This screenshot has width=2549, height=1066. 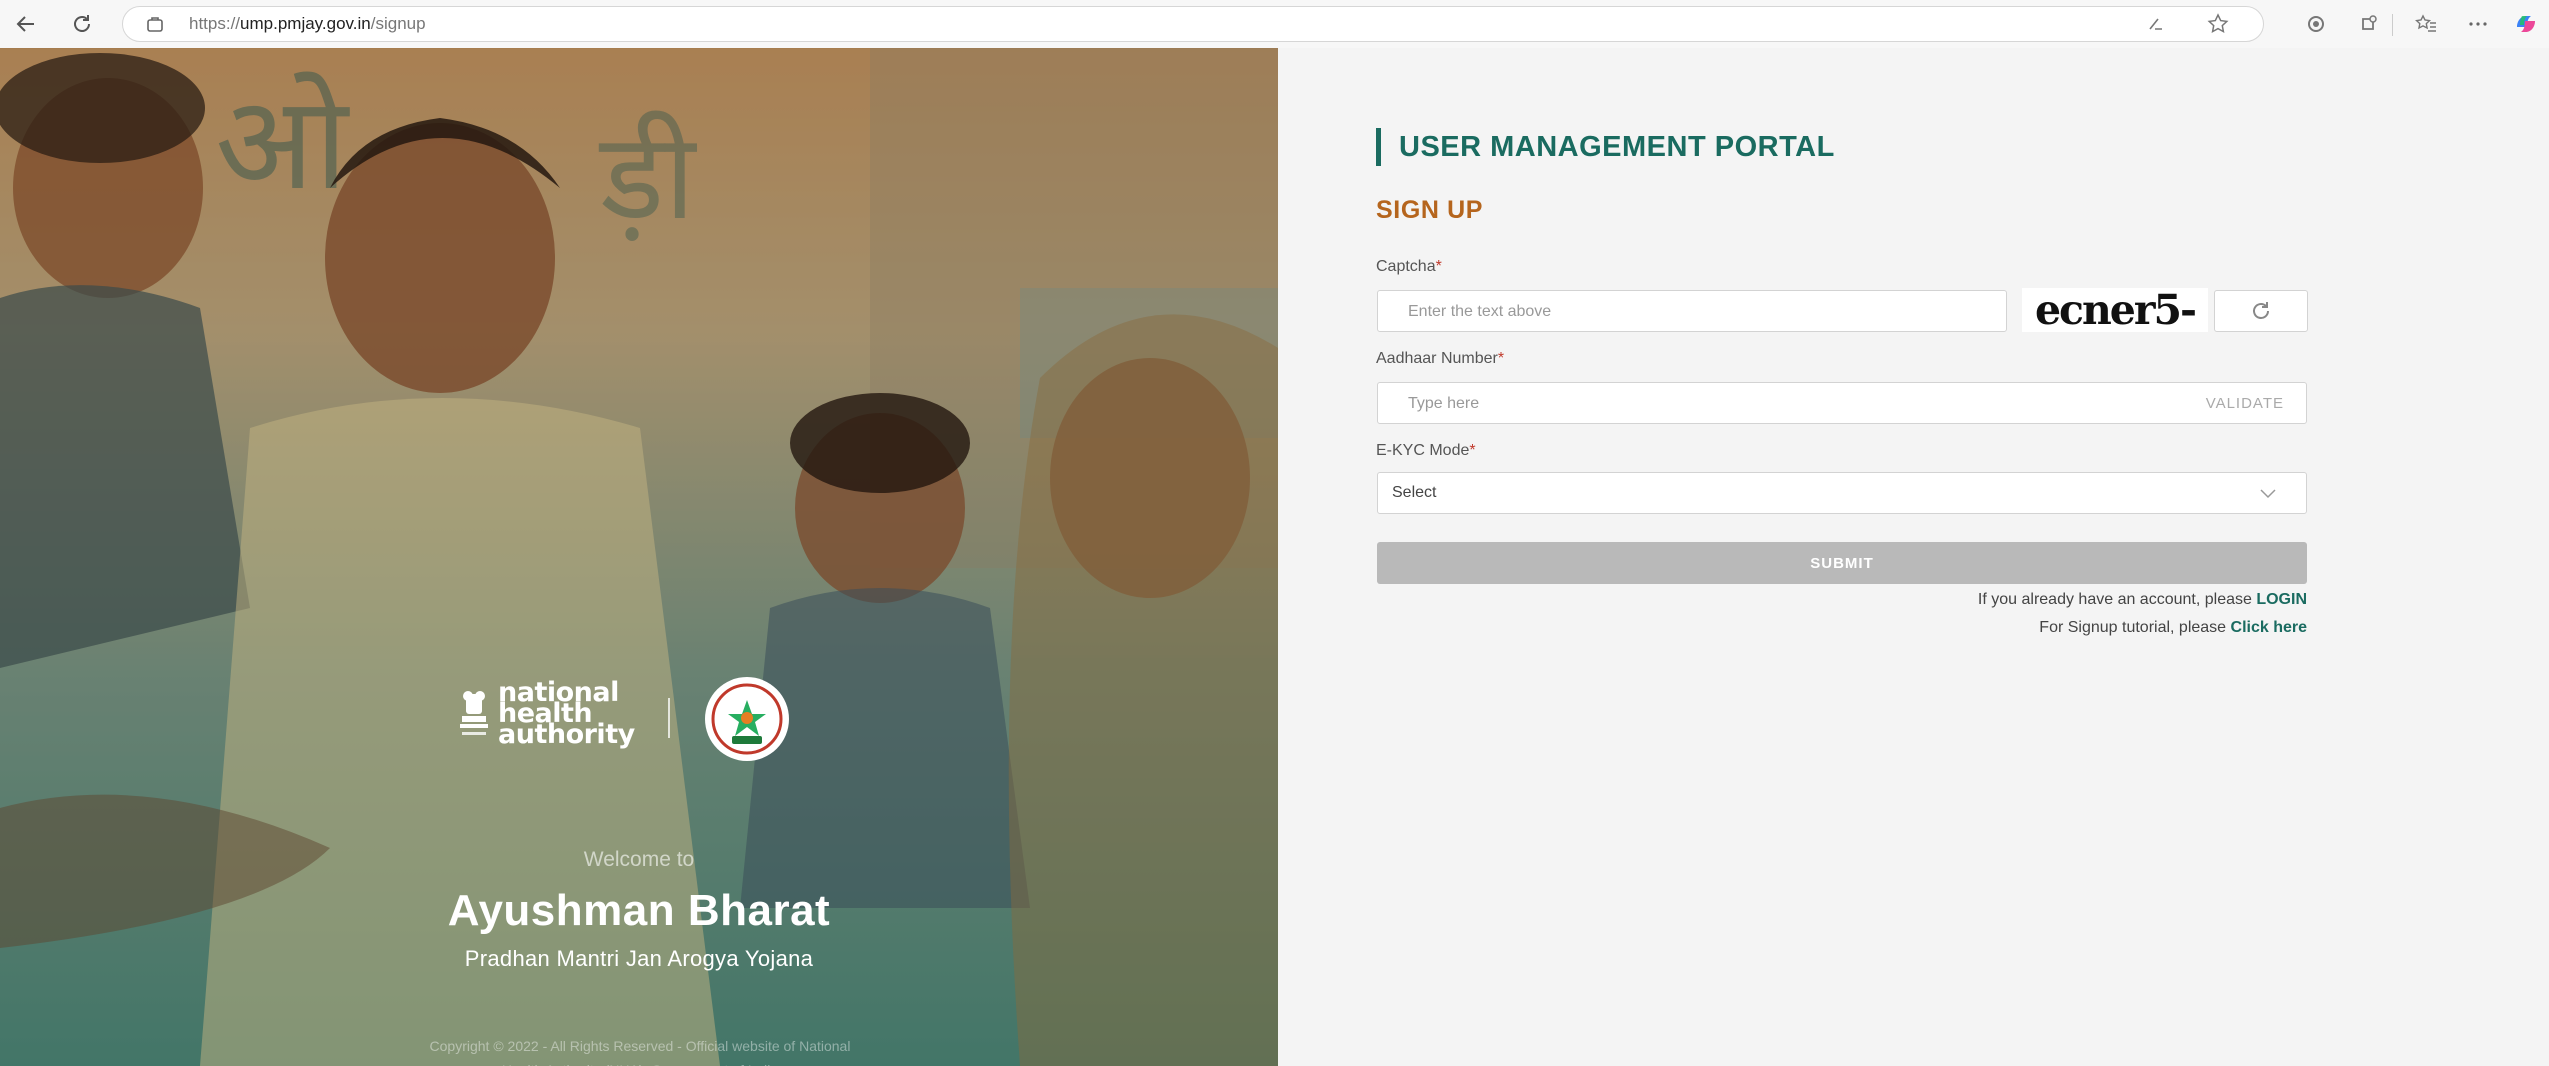 I want to click on hero-title: Ayushman Bharat, so click(x=639, y=910).